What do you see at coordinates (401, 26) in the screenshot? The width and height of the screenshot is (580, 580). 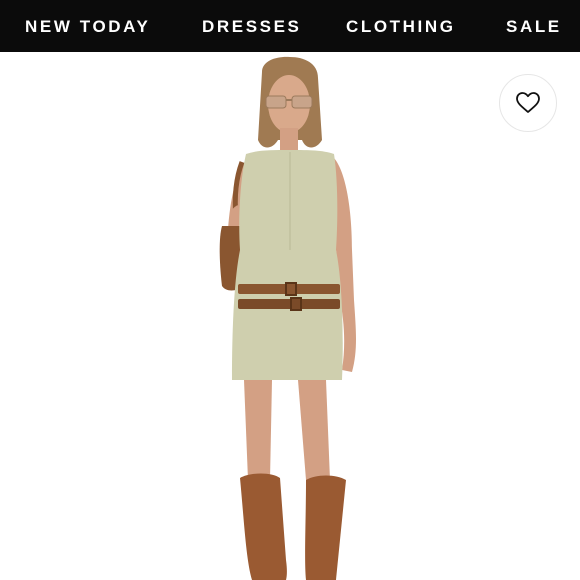 I see `nav-item-clothing: CLOTHING` at bounding box center [401, 26].